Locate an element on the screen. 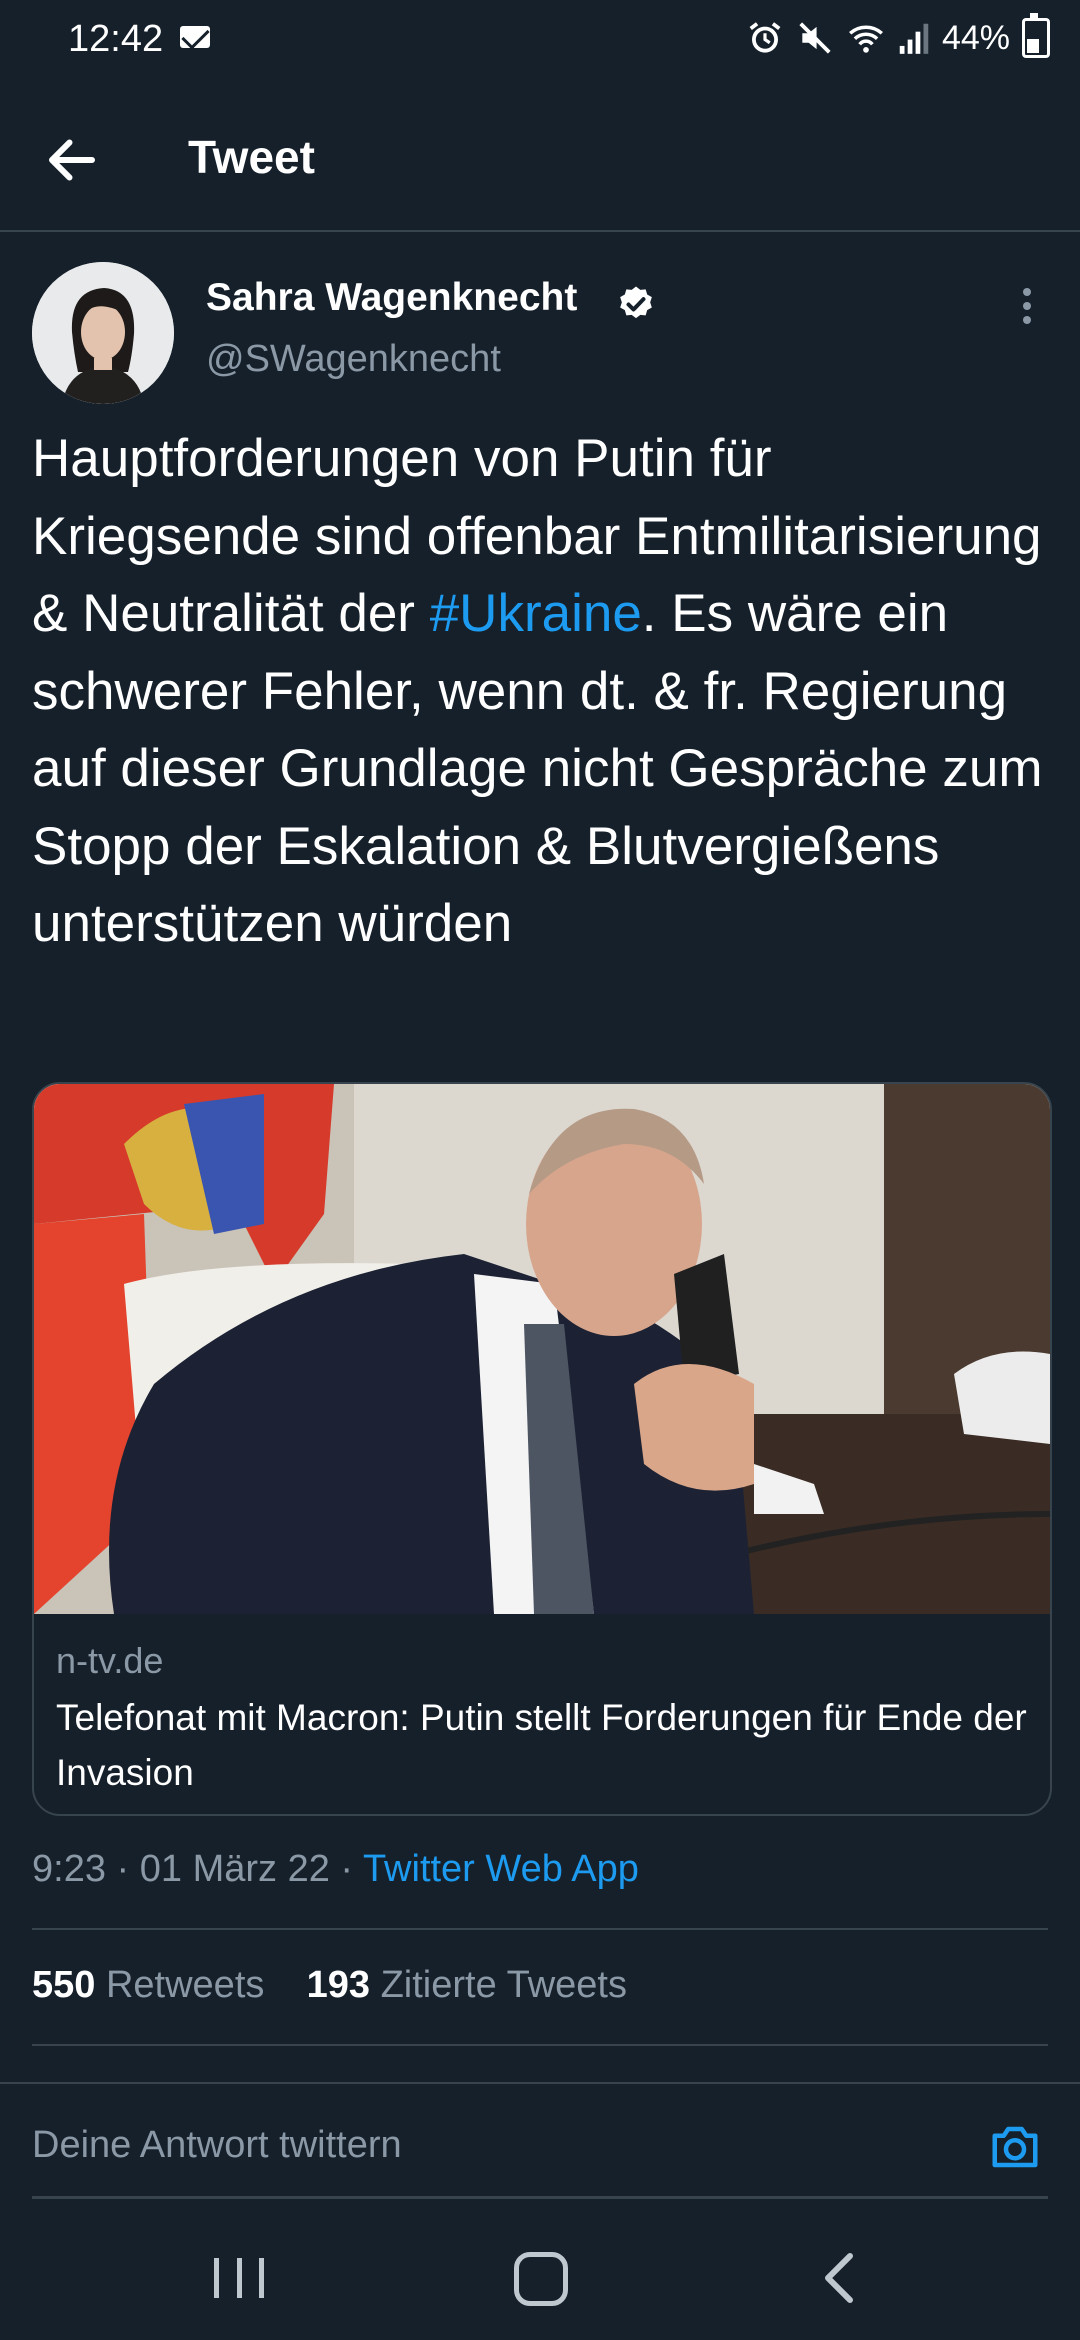 This screenshot has width=1080, height=2340. quotes-label: Zitierte Tweets is located at coordinates (503, 1985).